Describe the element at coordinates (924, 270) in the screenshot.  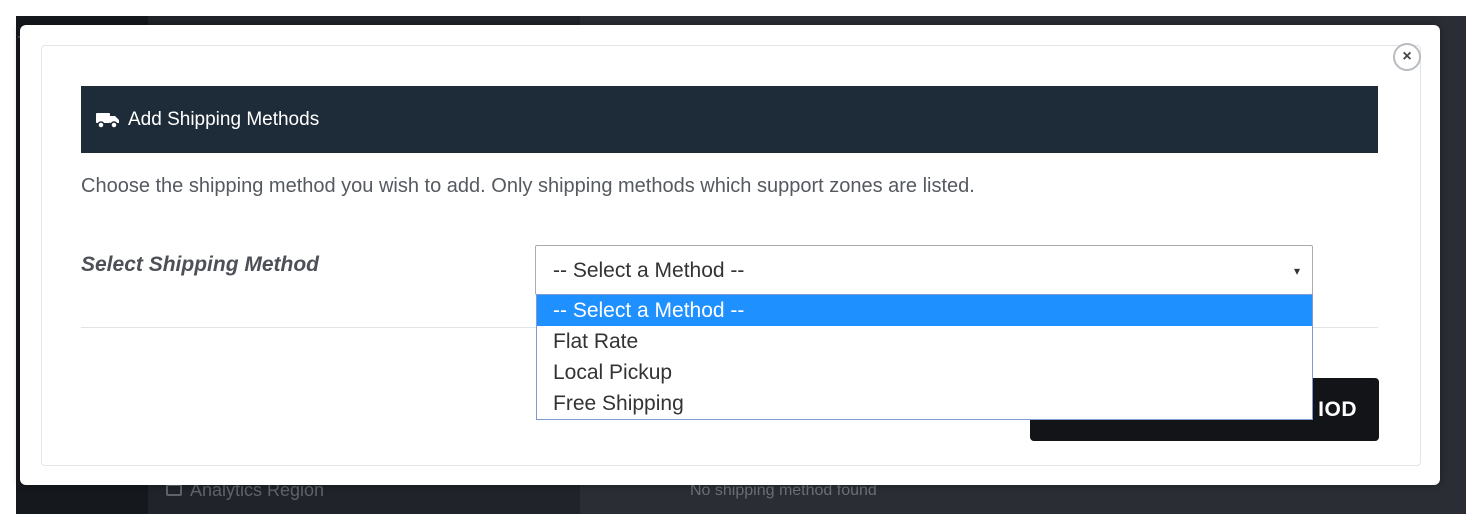
I see `shipping-method-select: -- Select a Method -- ▾` at that location.